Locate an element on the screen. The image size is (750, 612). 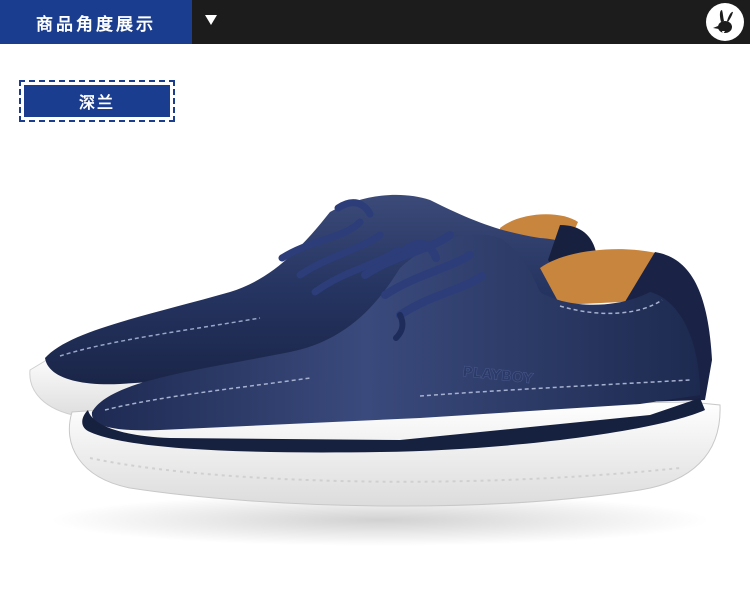
color-label: 深兰 is located at coordinates (97, 101).